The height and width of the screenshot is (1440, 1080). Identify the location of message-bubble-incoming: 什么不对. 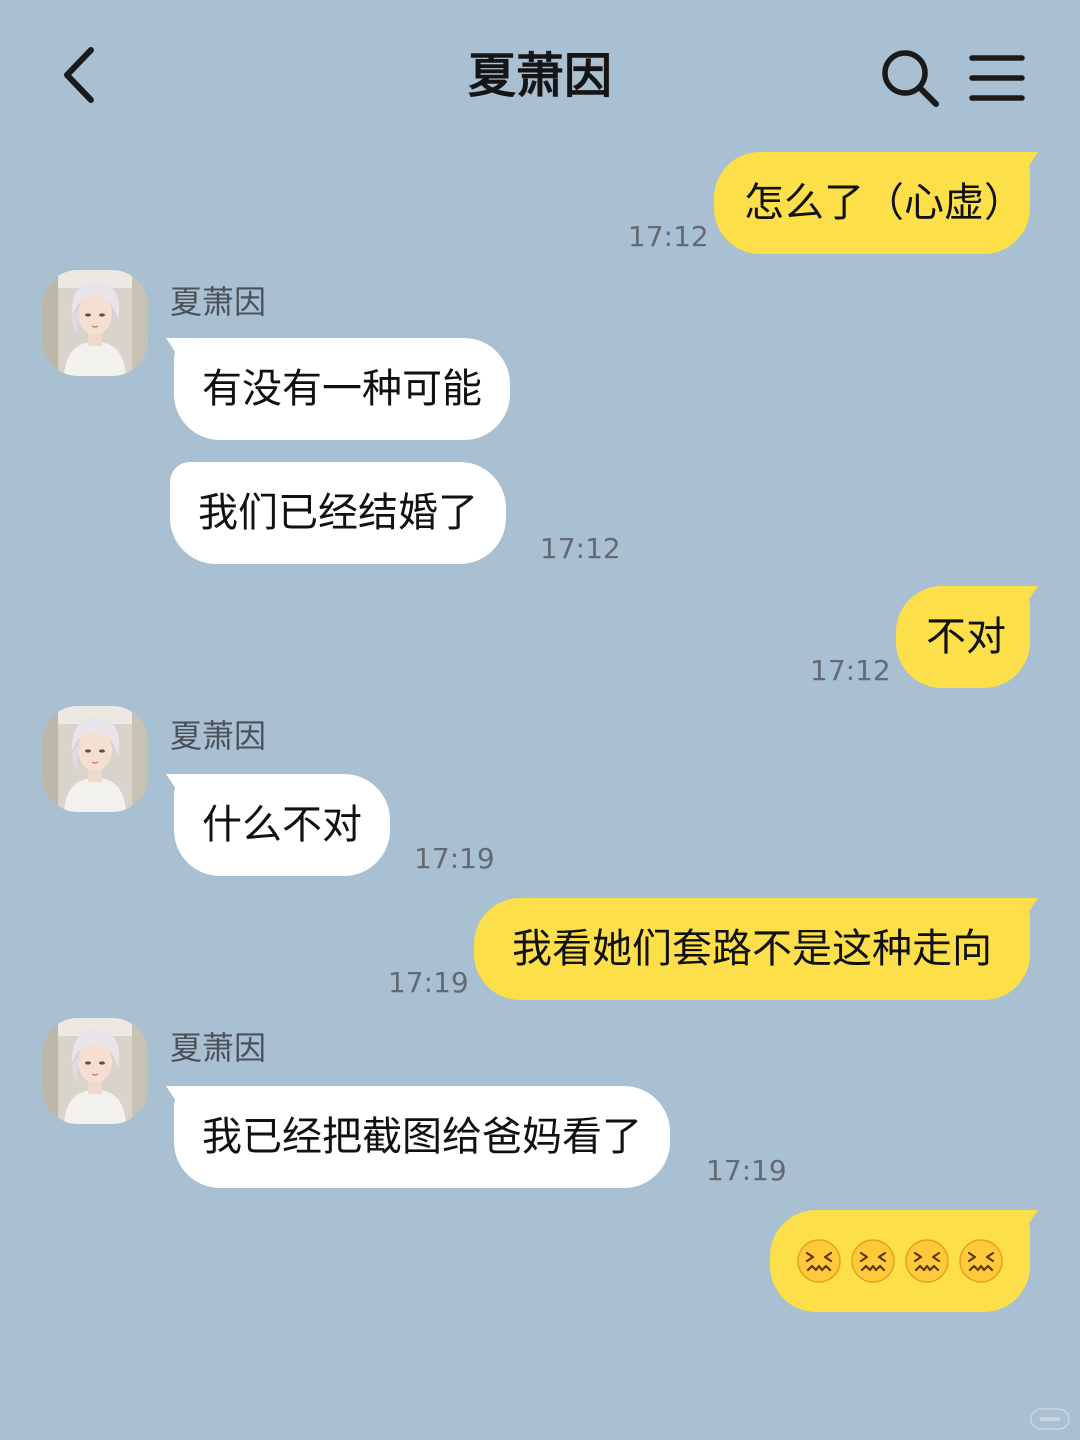
(278, 825).